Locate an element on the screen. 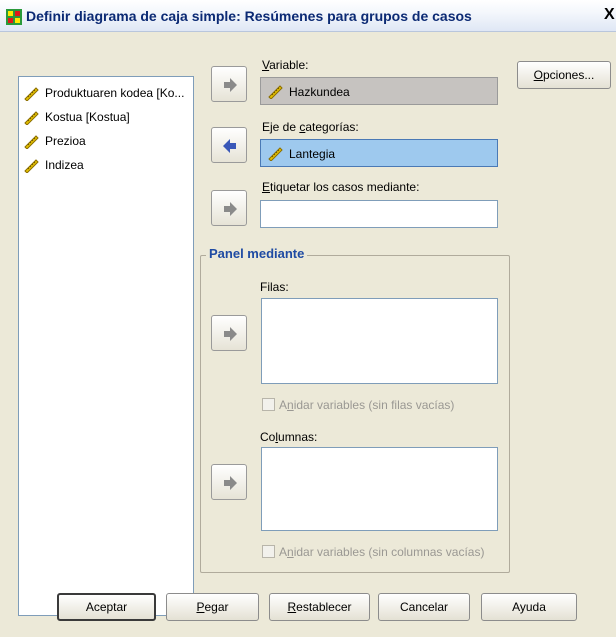 The width and height of the screenshot is (616, 637). ok-button: Aceptar is located at coordinates (106, 607).